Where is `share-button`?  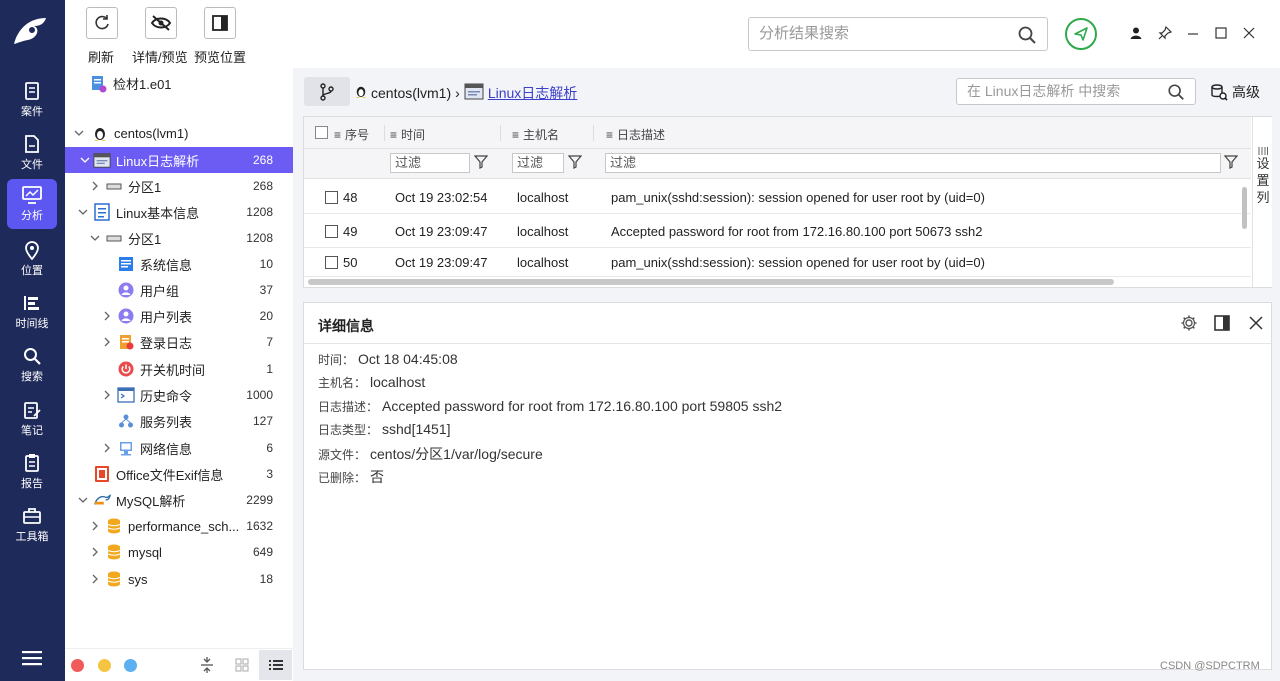 share-button is located at coordinates (1081, 34).